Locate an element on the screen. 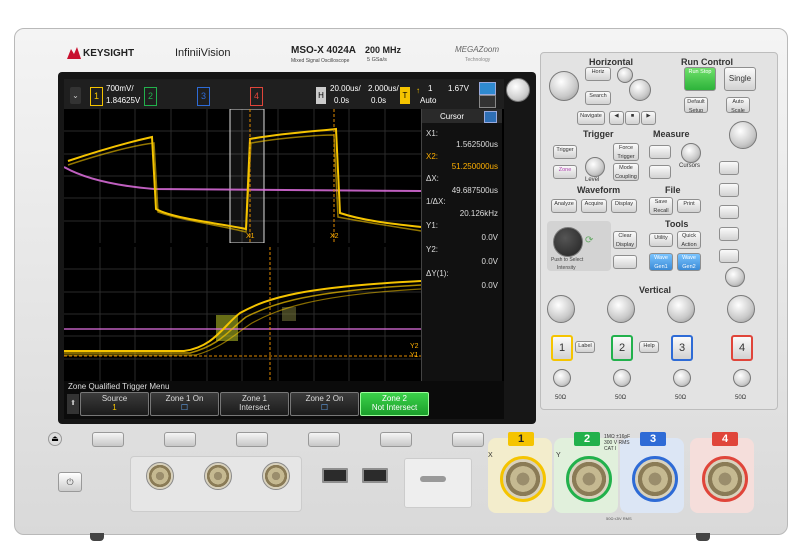  cursor-x2-marker: X2 is located at coordinates (334, 236).